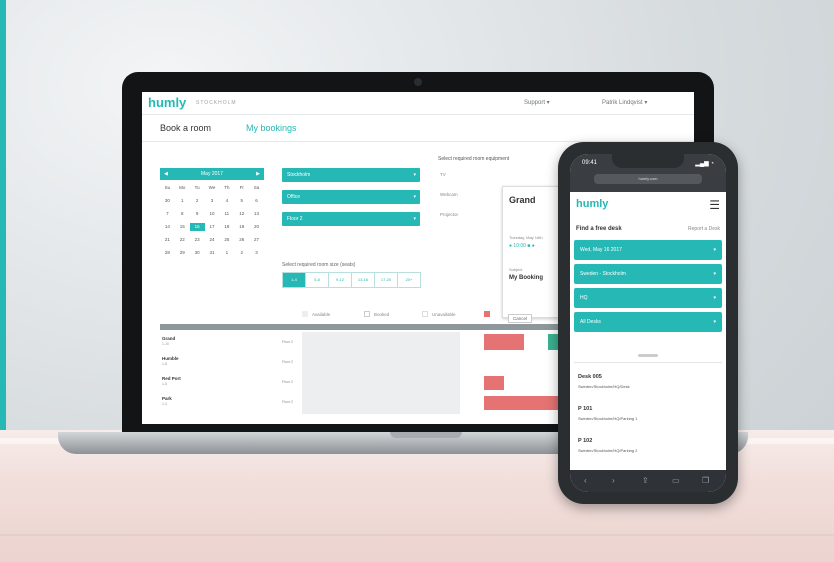 This screenshot has height=562, width=834. What do you see at coordinates (526, 278) in the screenshot?
I see `panel-subject-input: My Booking` at bounding box center [526, 278].